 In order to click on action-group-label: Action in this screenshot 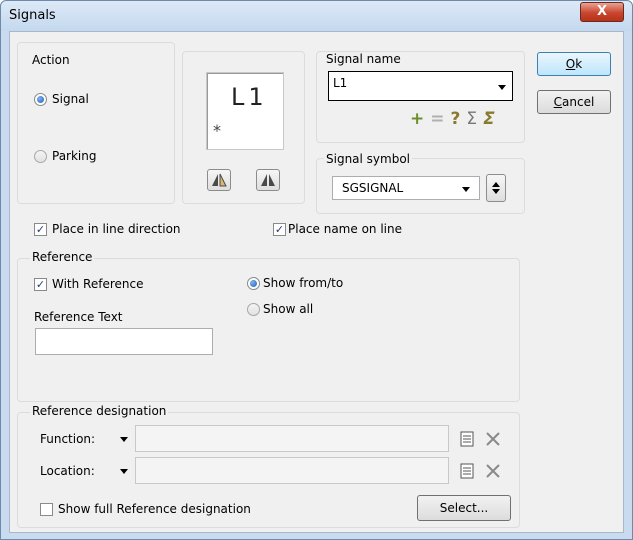, I will do `click(51, 60)`.